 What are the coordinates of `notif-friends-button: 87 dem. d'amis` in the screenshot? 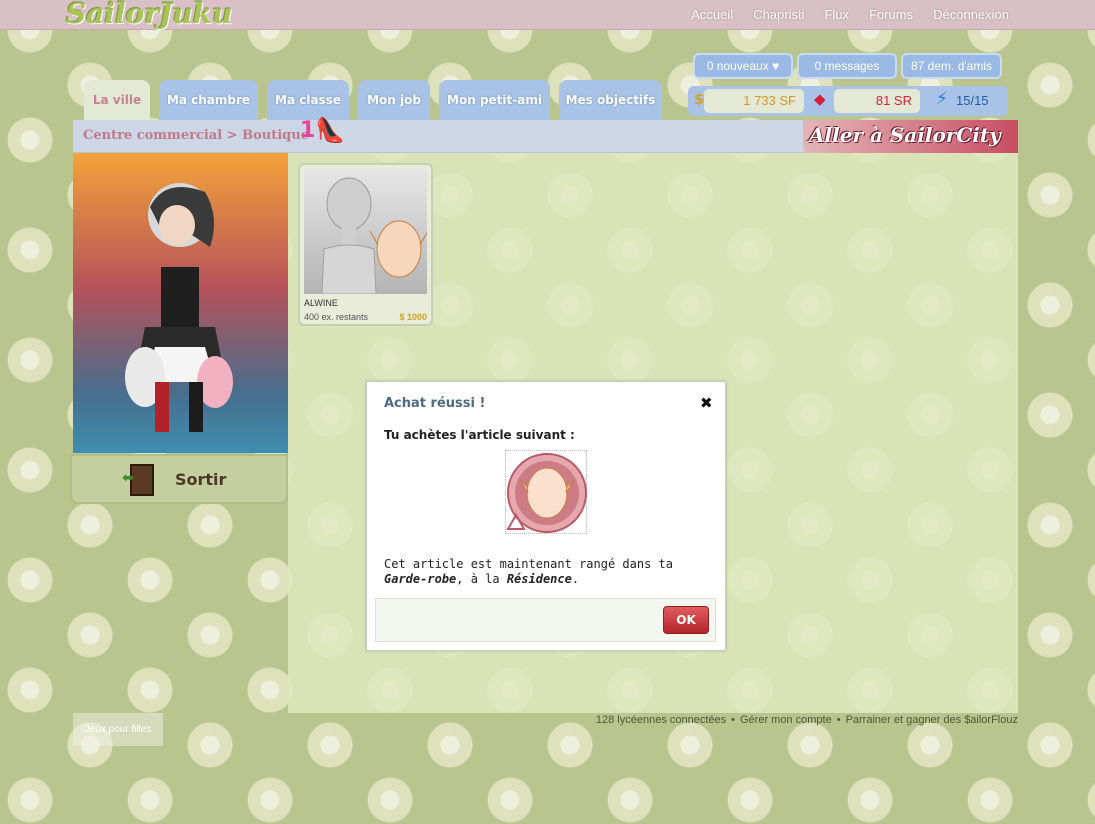 It's located at (951, 66).